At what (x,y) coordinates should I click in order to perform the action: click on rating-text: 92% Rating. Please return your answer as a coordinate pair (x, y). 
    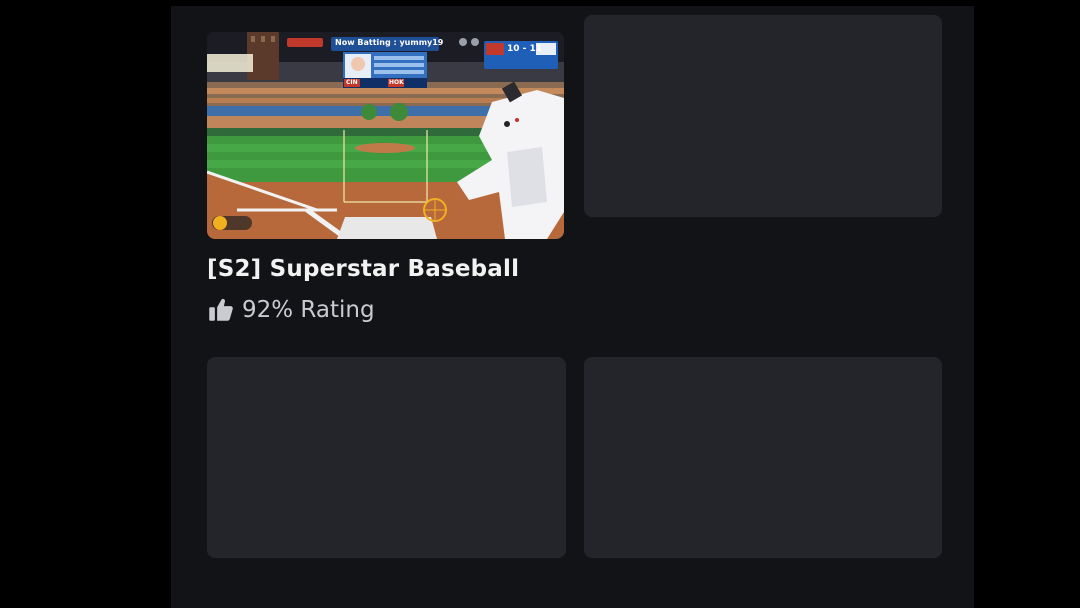
    Looking at the image, I should click on (308, 309).